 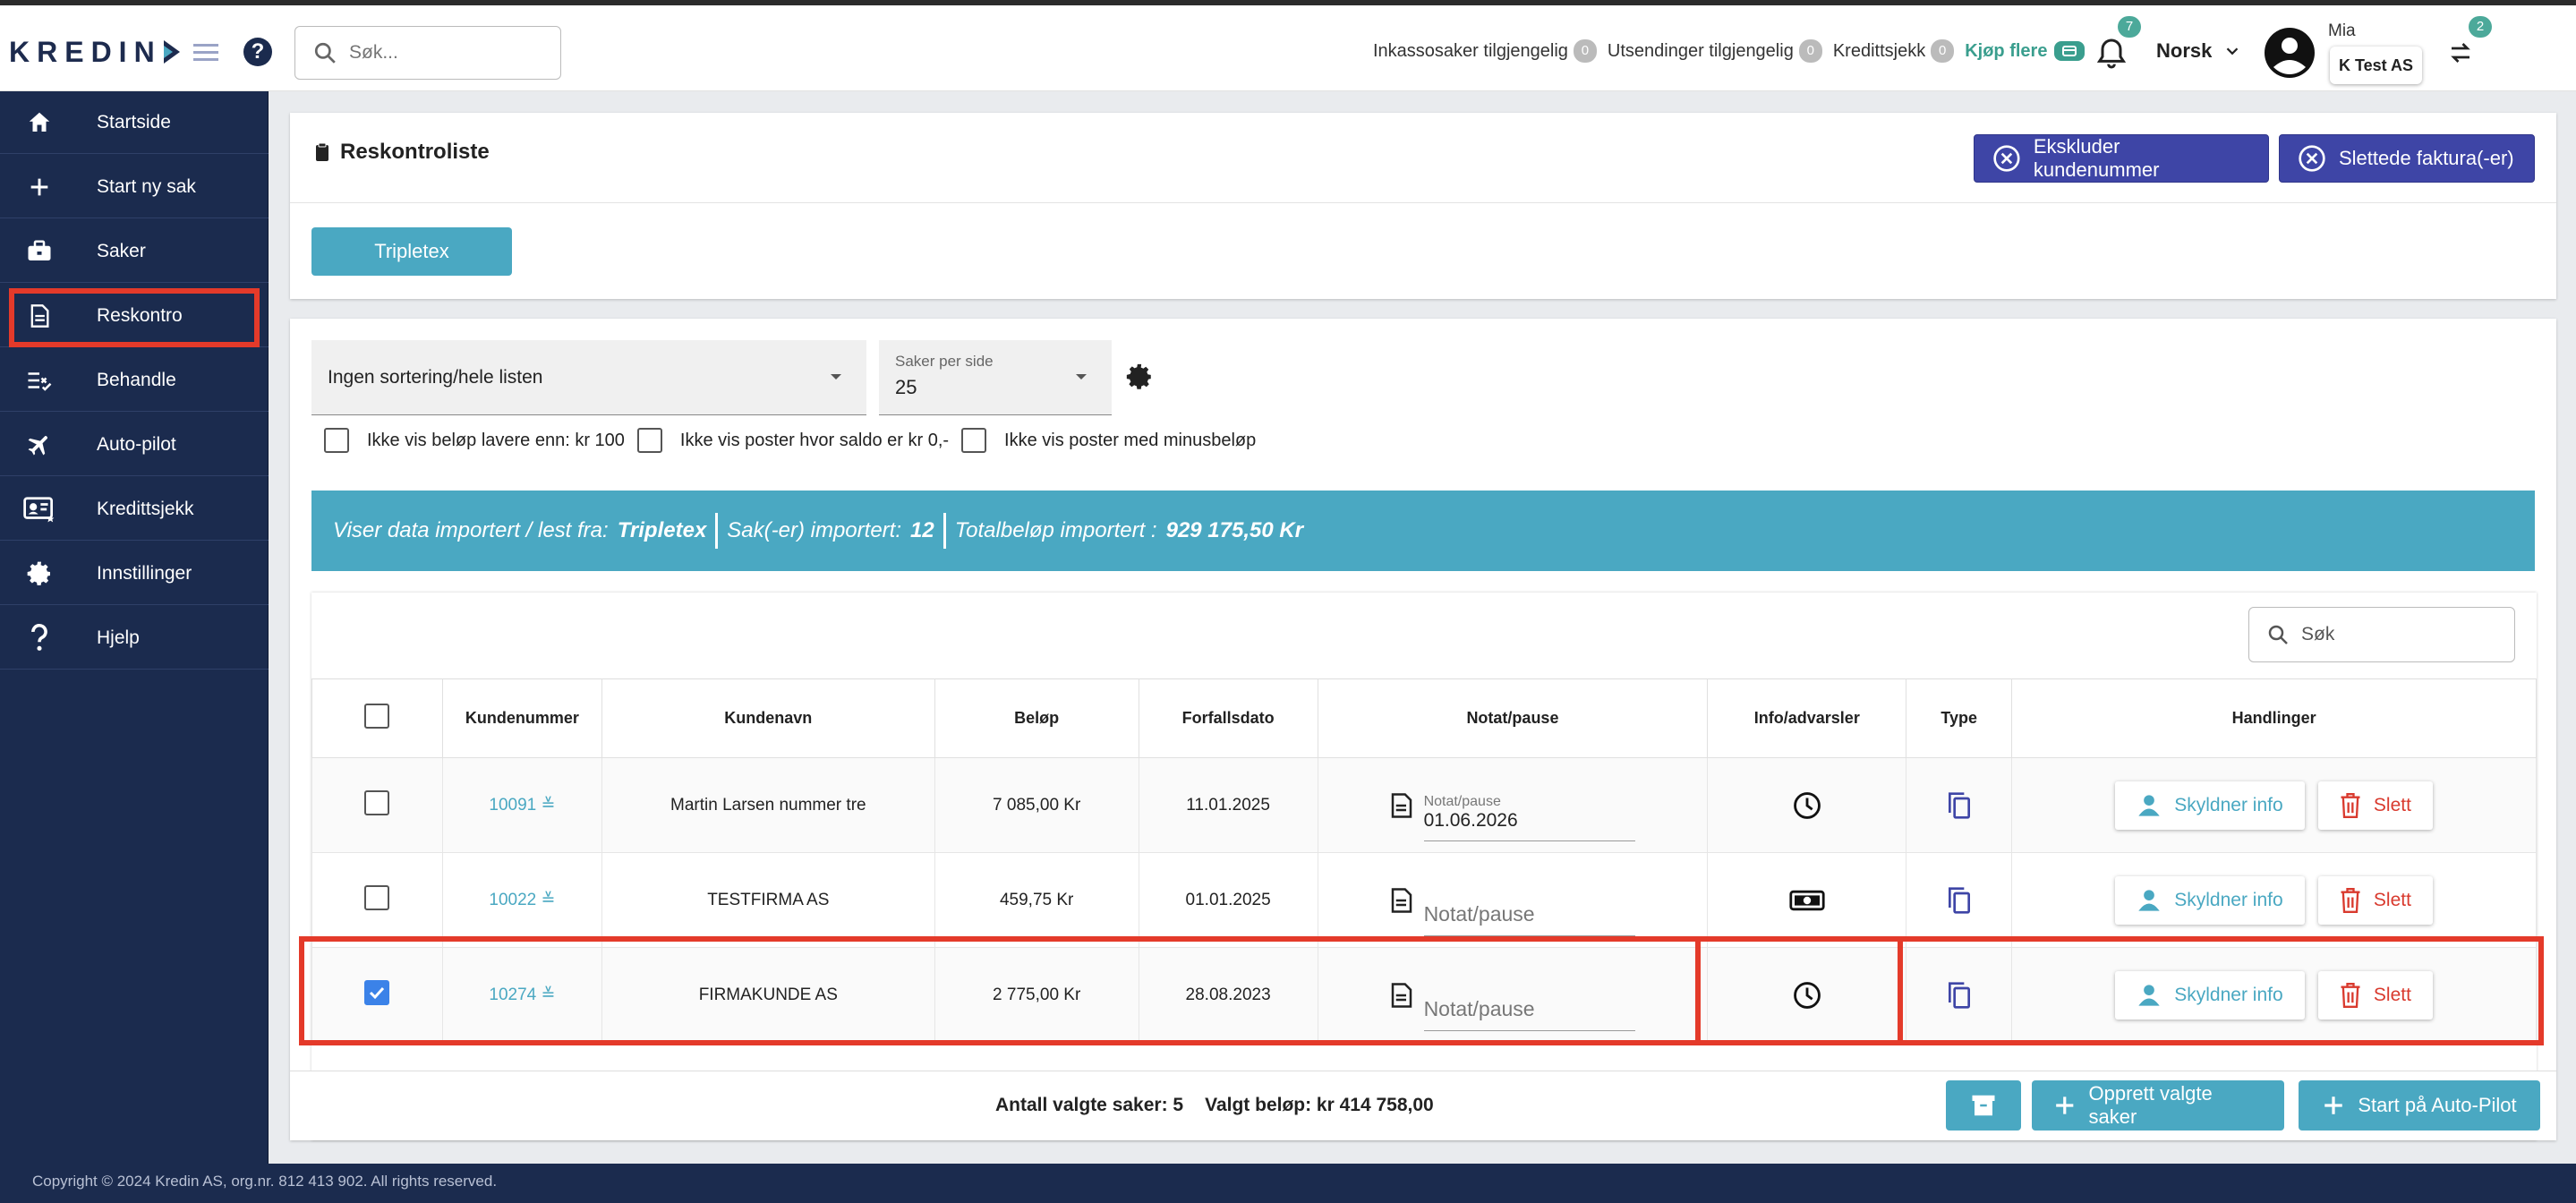 I want to click on select-all-cell, so click(x=377, y=718).